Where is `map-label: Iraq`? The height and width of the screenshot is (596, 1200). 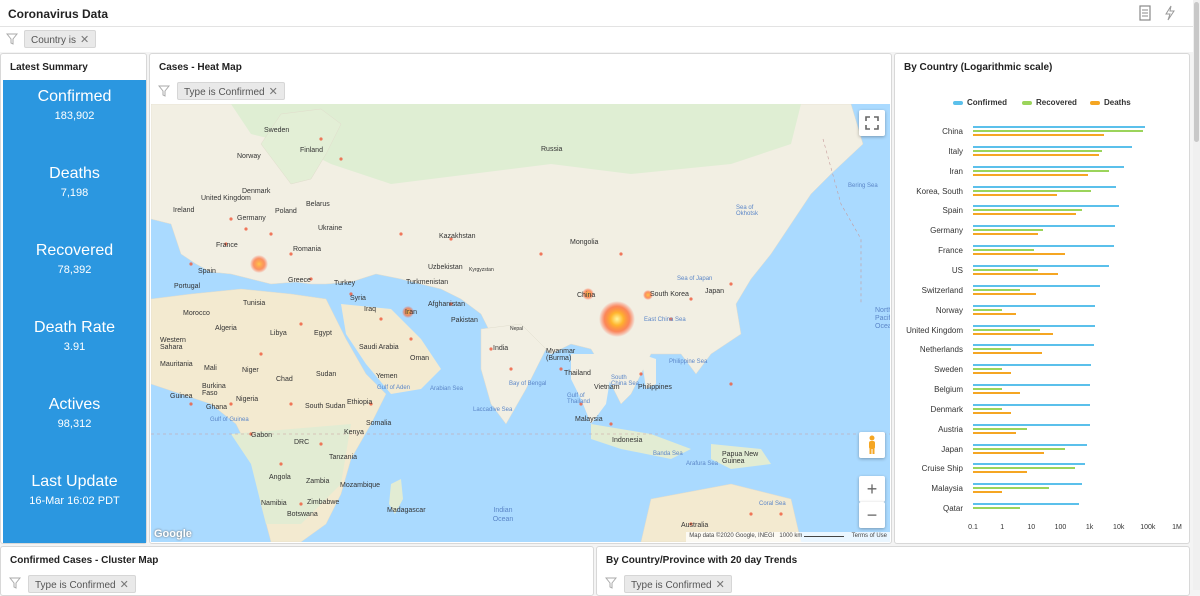 map-label: Iraq is located at coordinates (370, 309).